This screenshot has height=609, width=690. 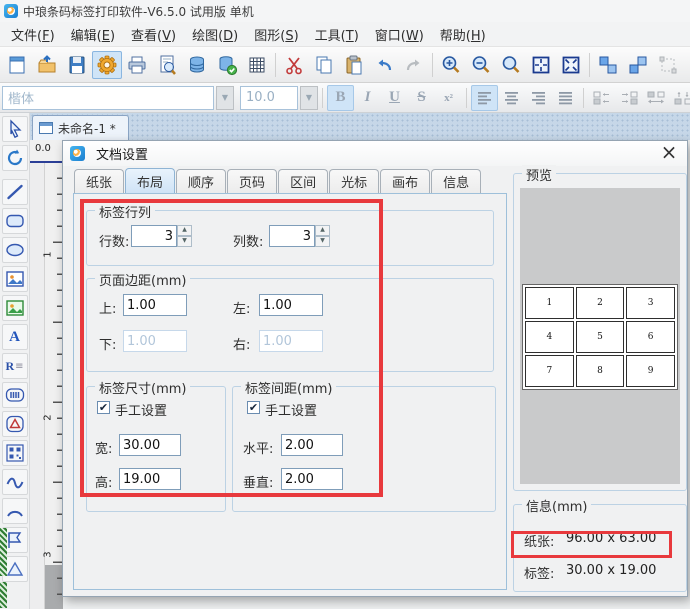 I want to click on margin-left-label: 左:, so click(x=242, y=309).